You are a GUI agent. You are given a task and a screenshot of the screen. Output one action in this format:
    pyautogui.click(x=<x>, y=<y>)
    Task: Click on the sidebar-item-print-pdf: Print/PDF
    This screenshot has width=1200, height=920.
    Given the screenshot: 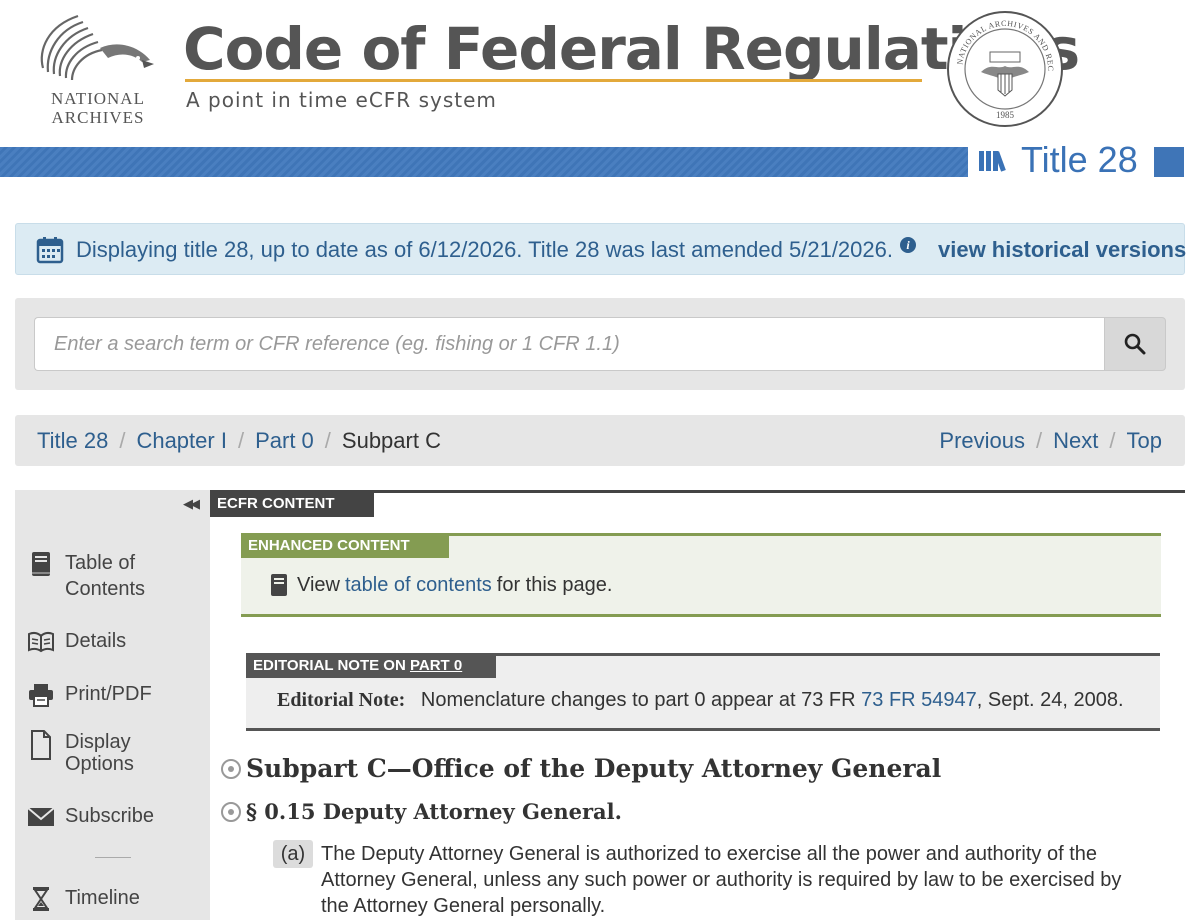 What is the action you would take?
    pyautogui.click(x=89, y=695)
    